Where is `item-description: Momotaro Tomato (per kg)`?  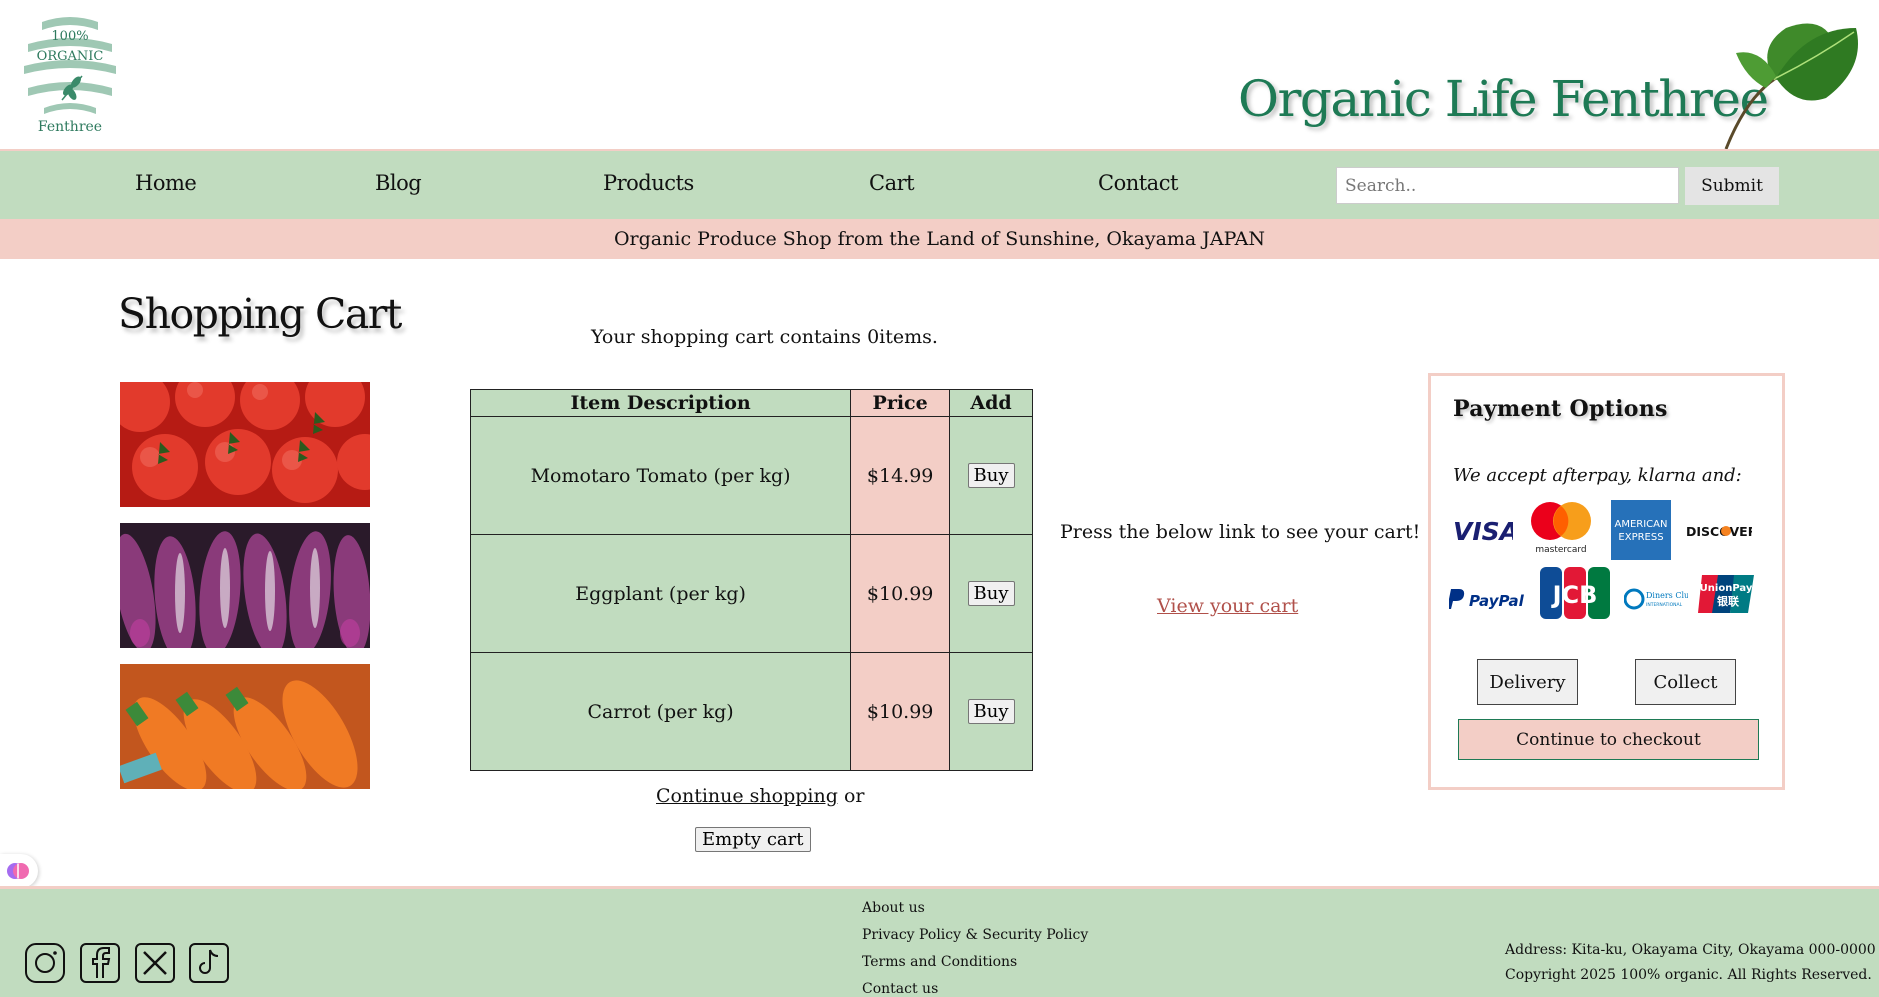
item-description: Momotaro Tomato (per kg) is located at coordinates (660, 475).